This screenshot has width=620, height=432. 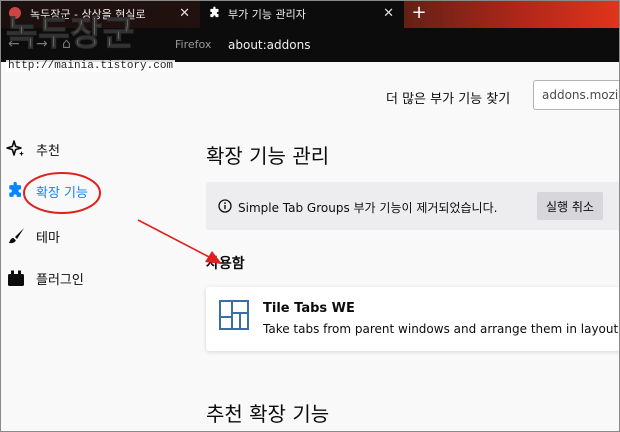 What do you see at coordinates (62, 193) in the screenshot?
I see `highlight-circle` at bounding box center [62, 193].